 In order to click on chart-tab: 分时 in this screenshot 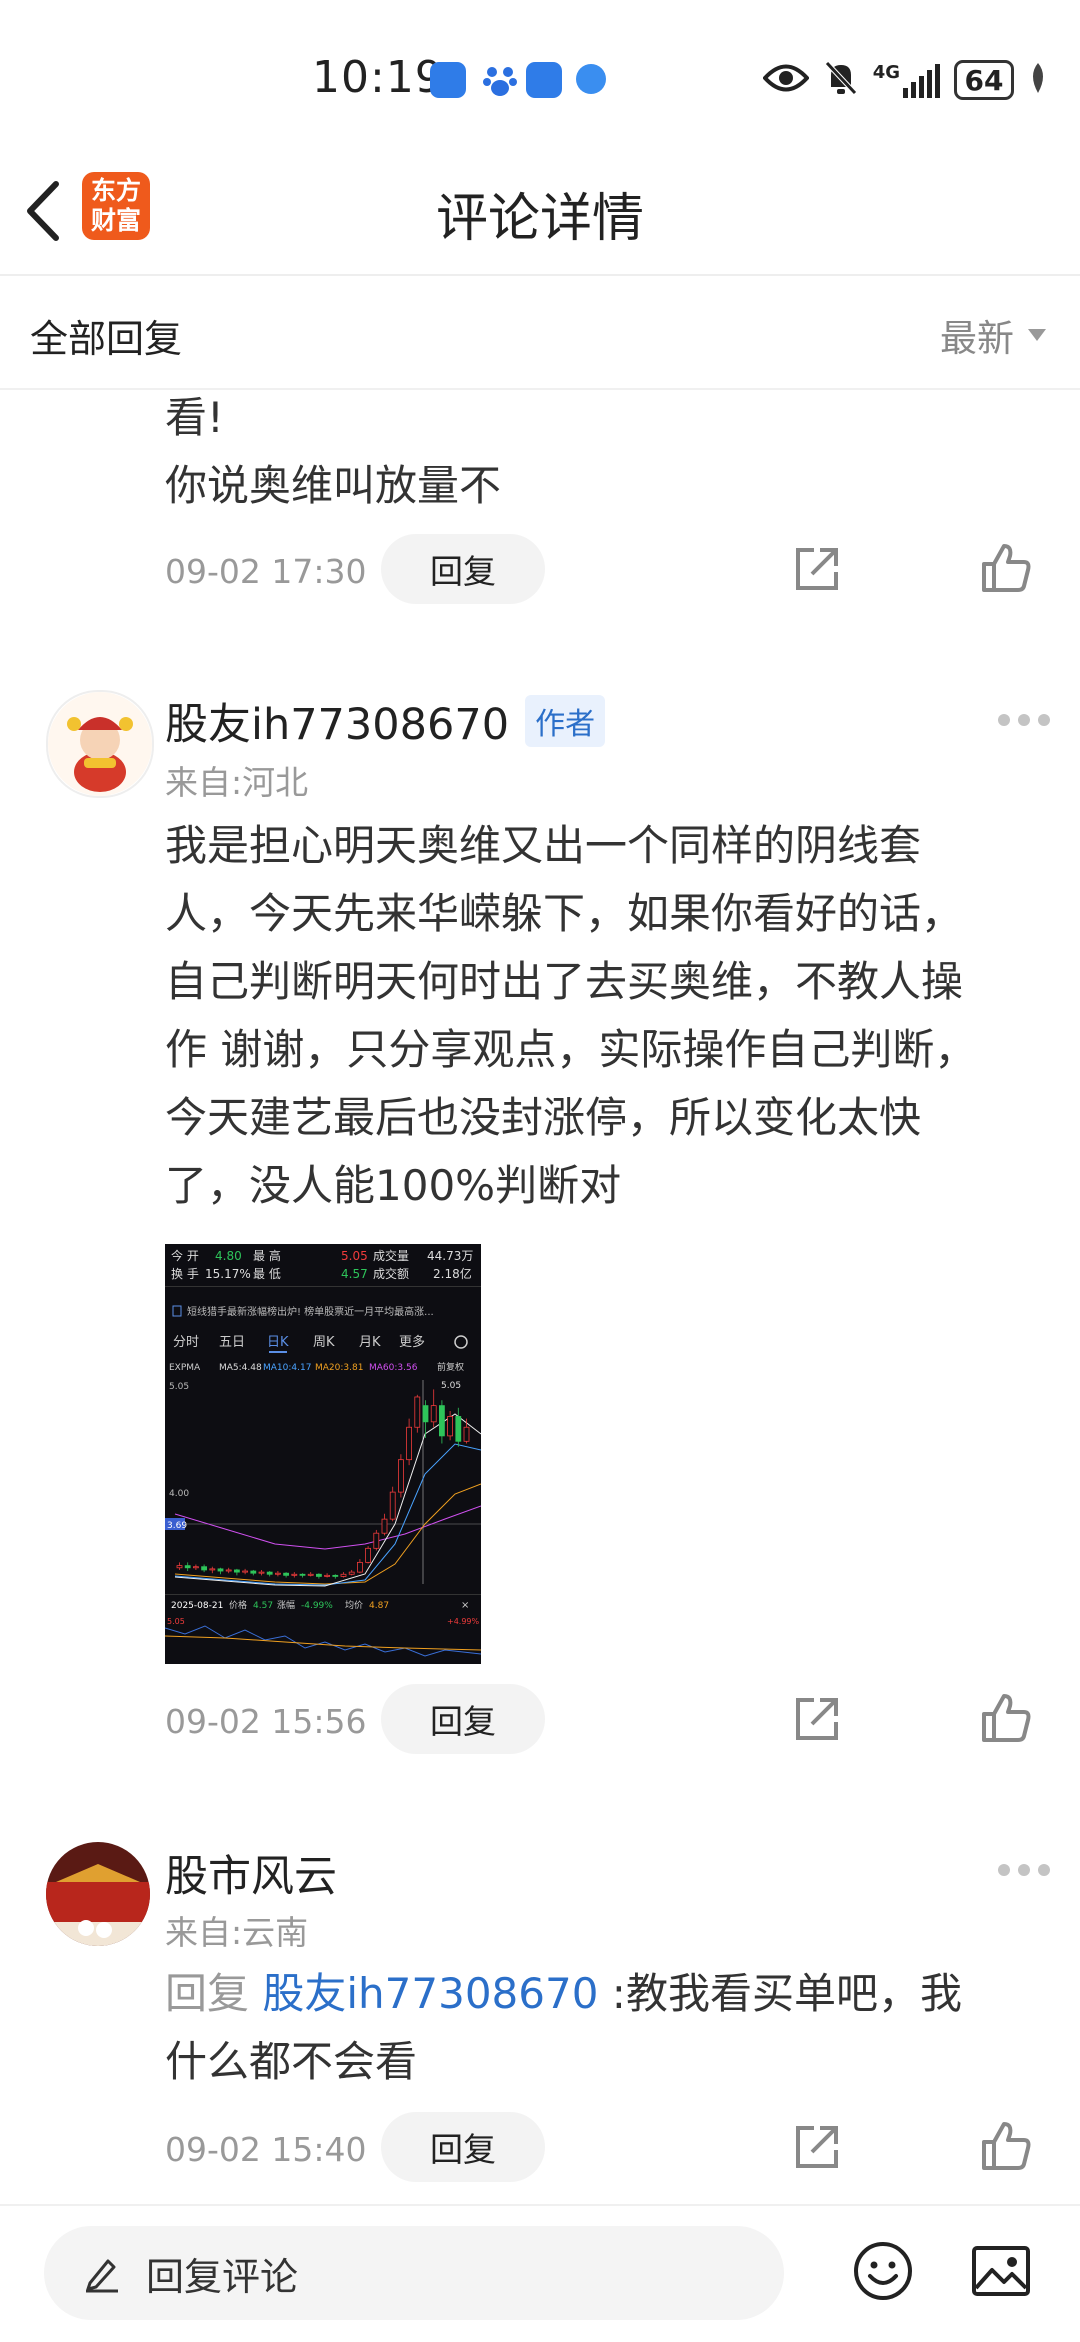, I will do `click(186, 1342)`.